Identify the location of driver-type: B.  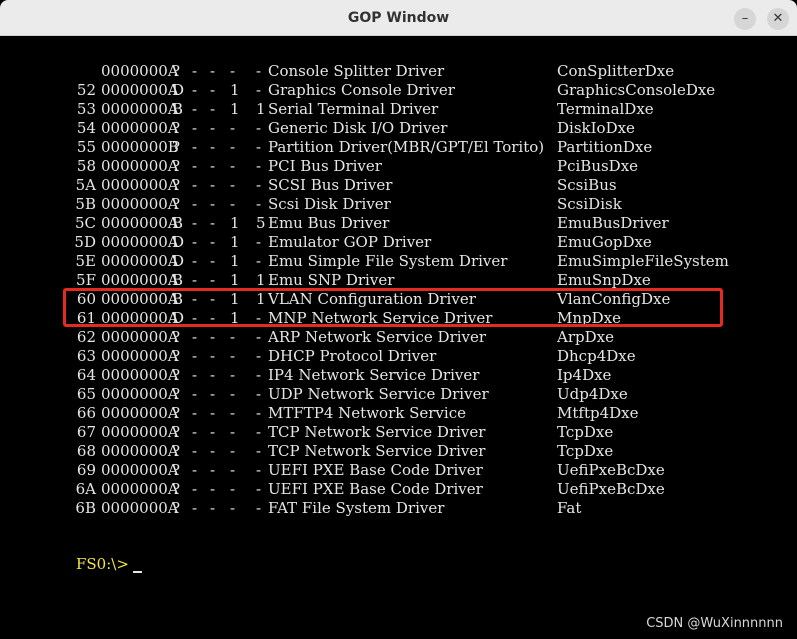
(178, 223).